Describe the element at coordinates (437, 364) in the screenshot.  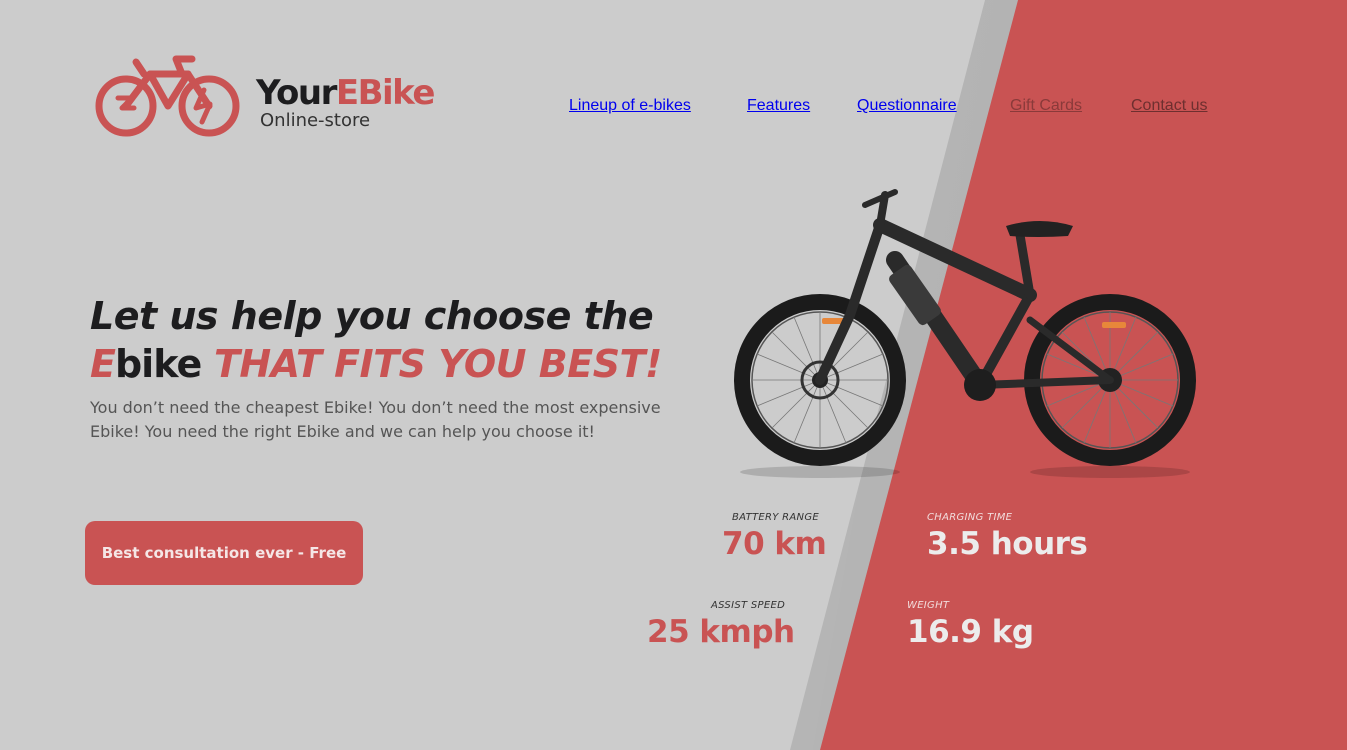
I see `hero-heading-highlight: THAT FITS YOU BEST!` at that location.